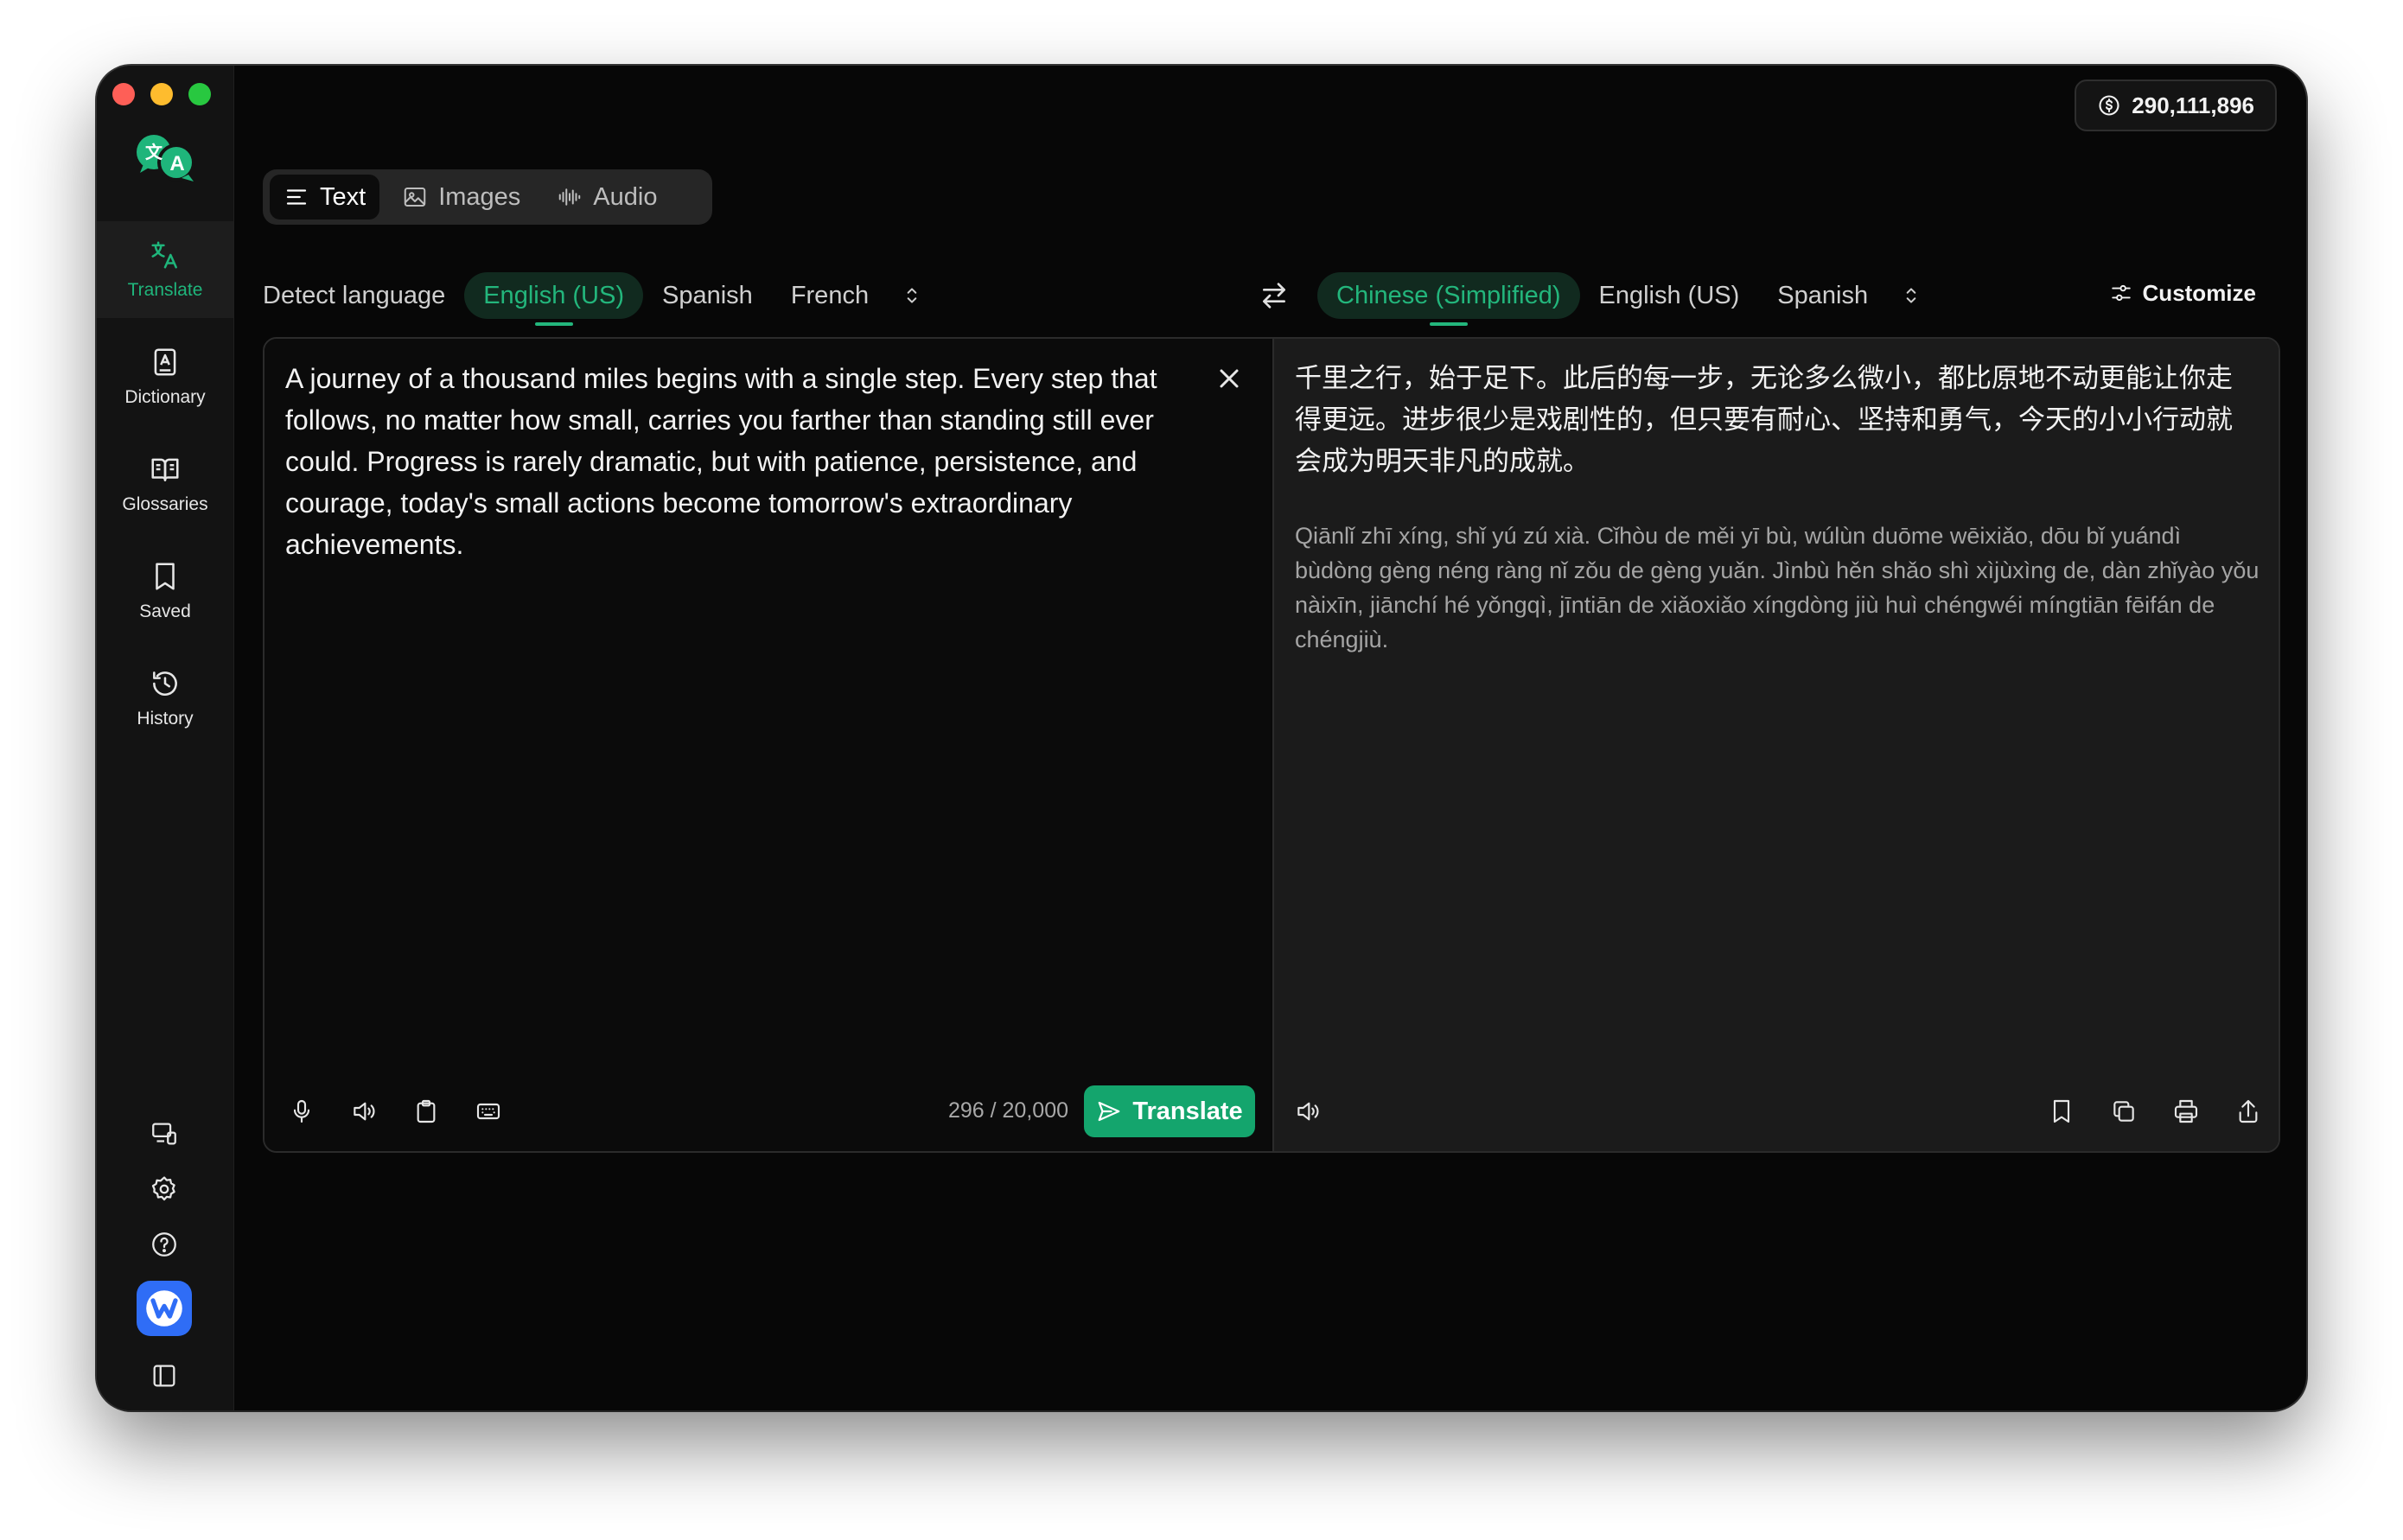  Describe the element at coordinates (2193, 105) in the screenshot. I see `credits-amount: 290,111,896` at that location.